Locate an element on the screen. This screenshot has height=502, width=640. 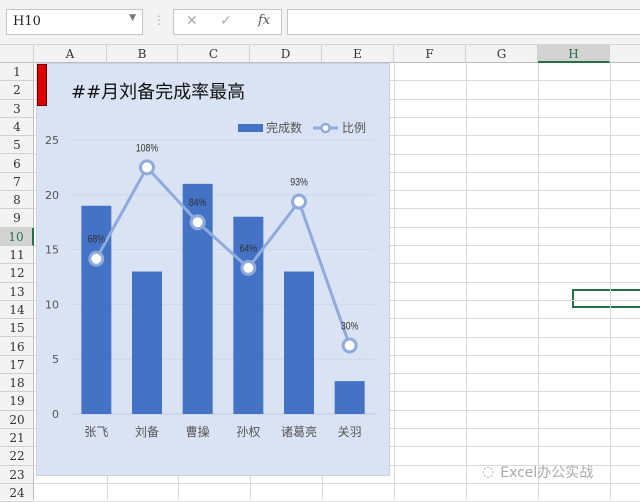
formula-toolbar: H10 ▼ ⋮ ✕ ✓ fx is located at coordinates (320, 22).